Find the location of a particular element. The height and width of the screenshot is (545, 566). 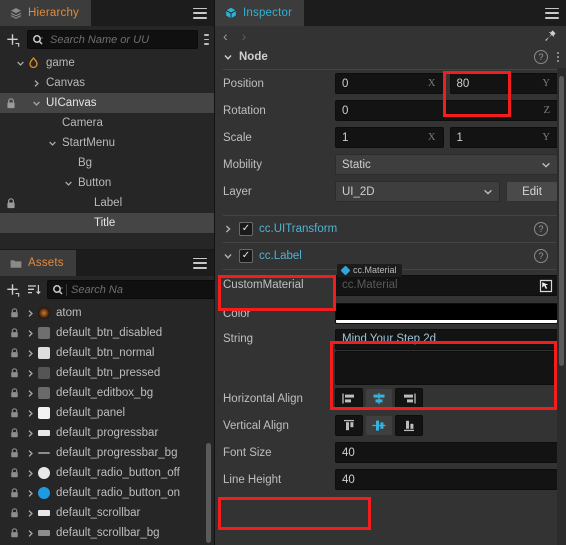

align-right-button is located at coordinates (409, 398).